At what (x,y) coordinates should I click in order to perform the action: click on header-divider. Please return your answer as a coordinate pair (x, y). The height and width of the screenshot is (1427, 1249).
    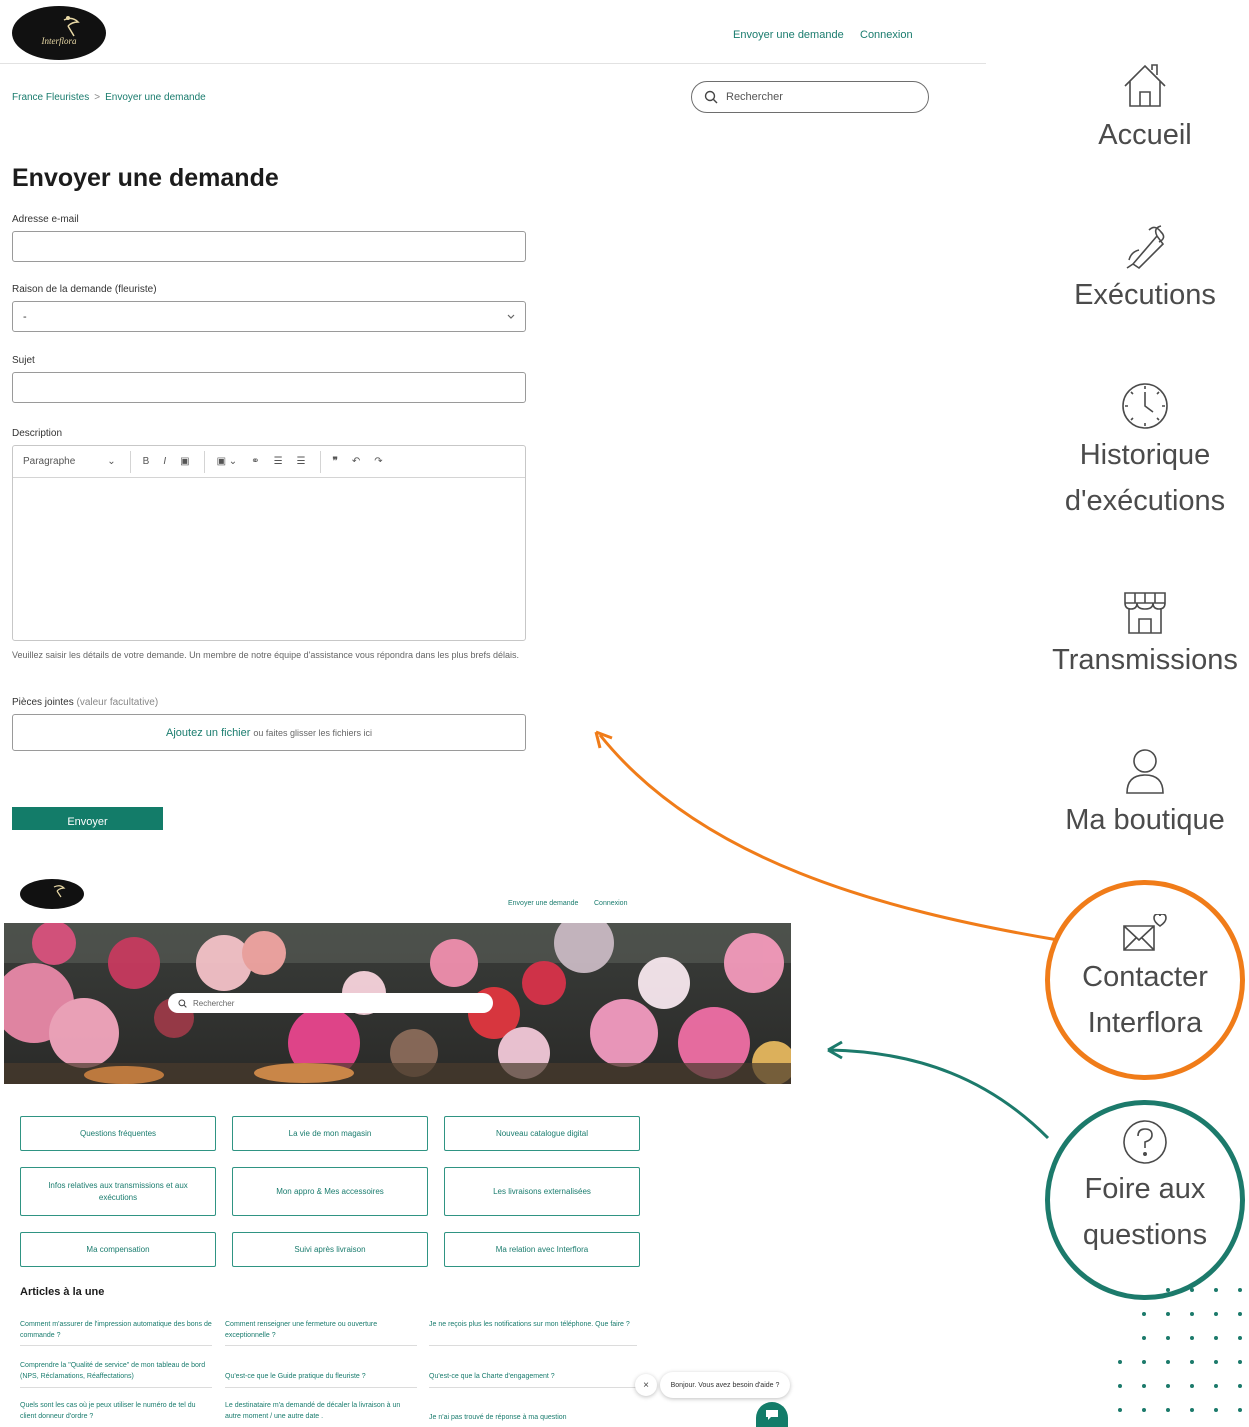
    Looking at the image, I should click on (493, 63).